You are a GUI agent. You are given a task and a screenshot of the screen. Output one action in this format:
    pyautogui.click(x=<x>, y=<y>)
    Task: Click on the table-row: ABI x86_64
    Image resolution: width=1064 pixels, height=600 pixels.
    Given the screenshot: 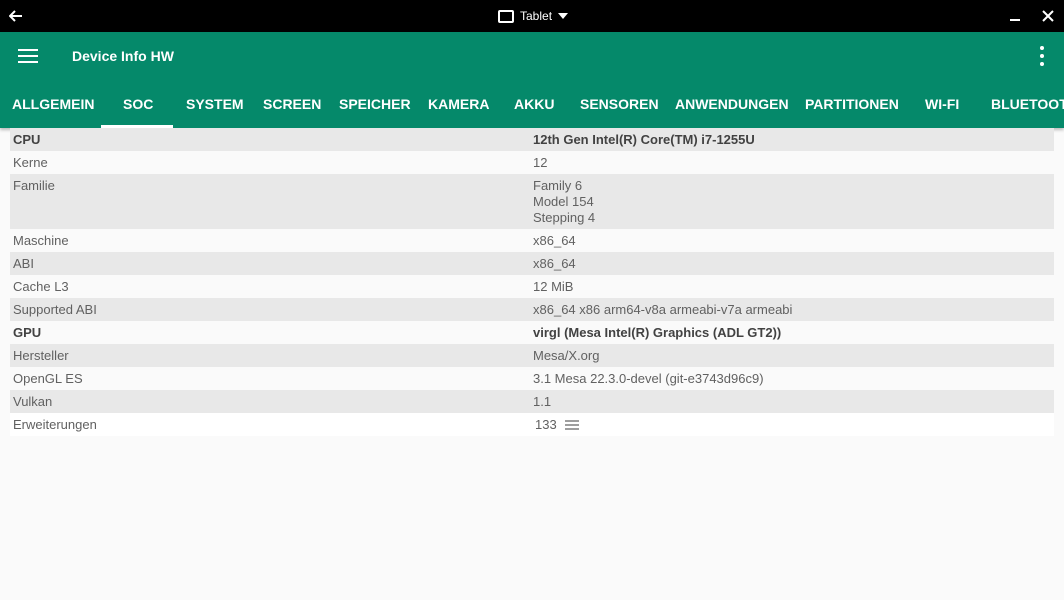 What is the action you would take?
    pyautogui.click(x=532, y=263)
    